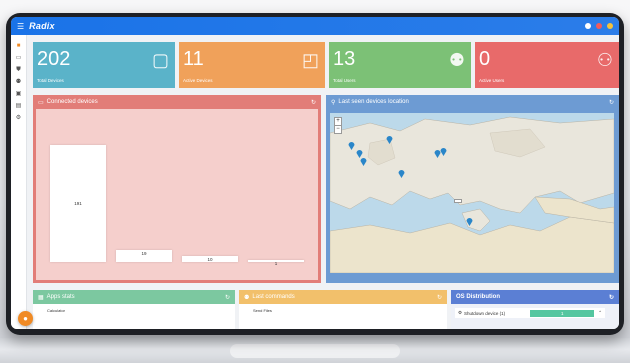 Image resolution: width=630 pixels, height=363 pixels. What do you see at coordinates (19, 46) in the screenshot?
I see `dashboard-icon: ■` at bounding box center [19, 46].